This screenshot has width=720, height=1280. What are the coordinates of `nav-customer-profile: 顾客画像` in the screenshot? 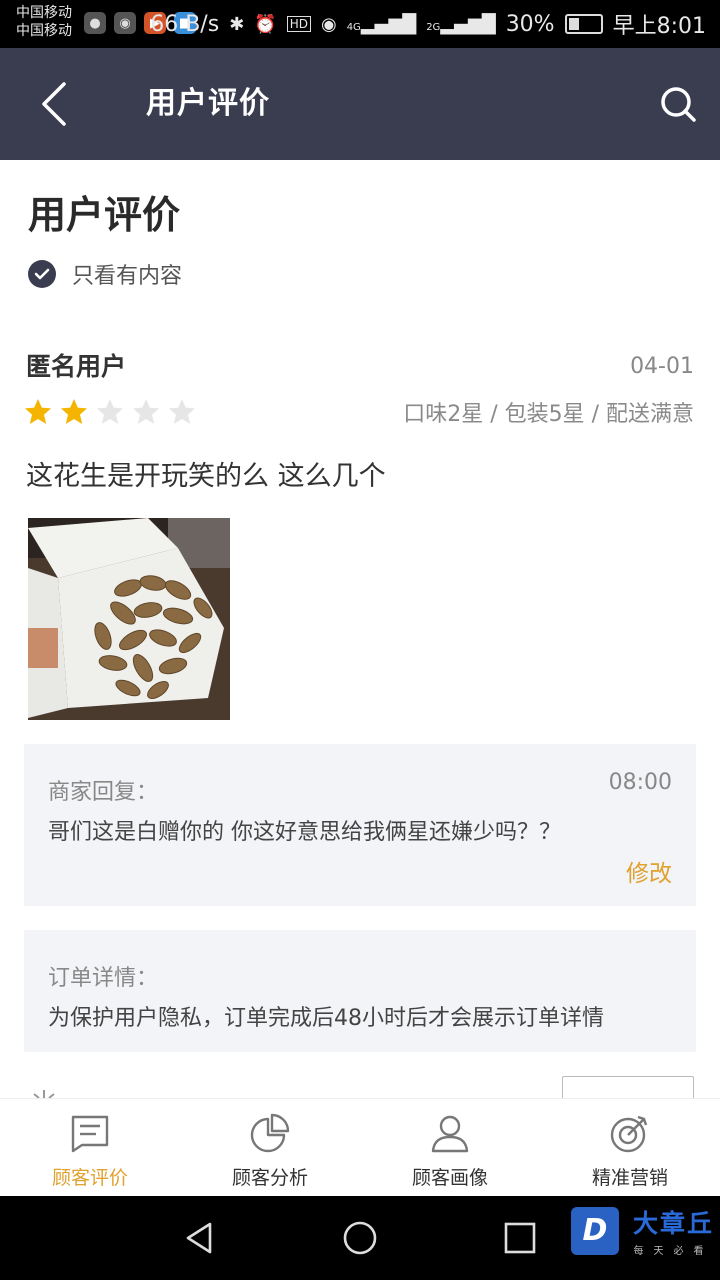 It's located at (450, 1147).